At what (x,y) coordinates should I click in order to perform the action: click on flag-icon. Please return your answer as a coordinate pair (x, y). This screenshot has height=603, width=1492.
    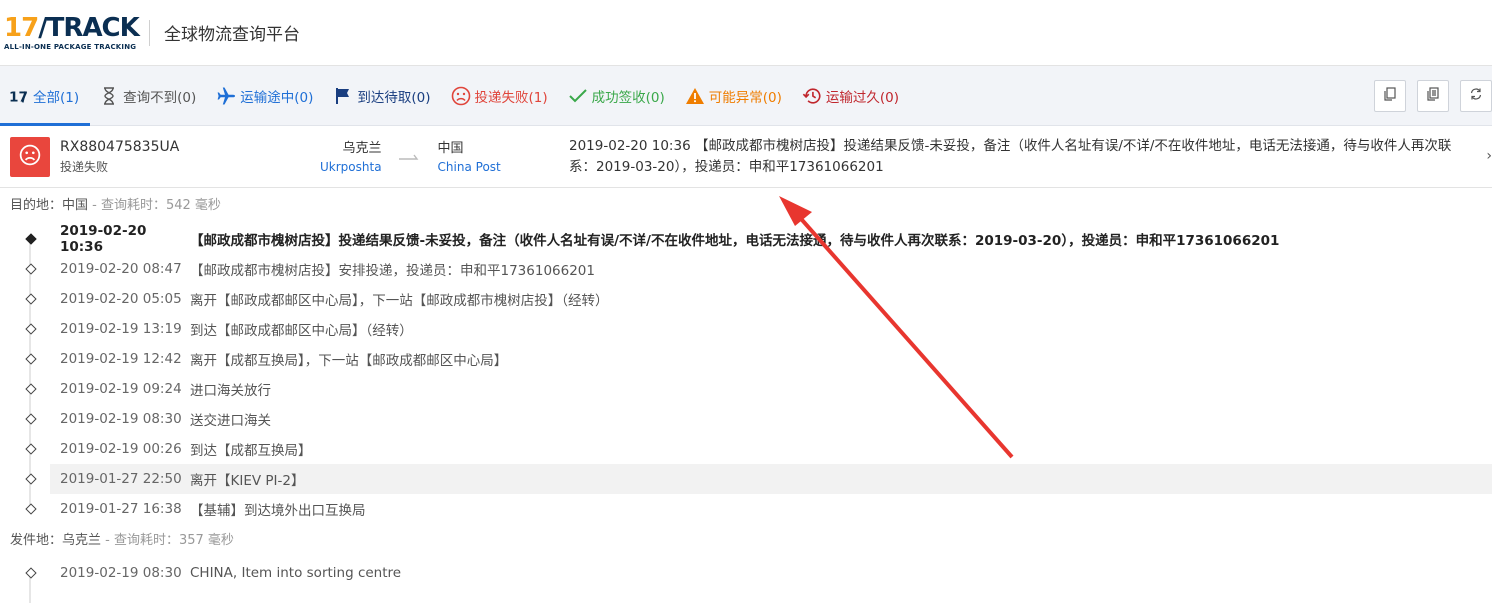
    Looking at the image, I should click on (343, 96).